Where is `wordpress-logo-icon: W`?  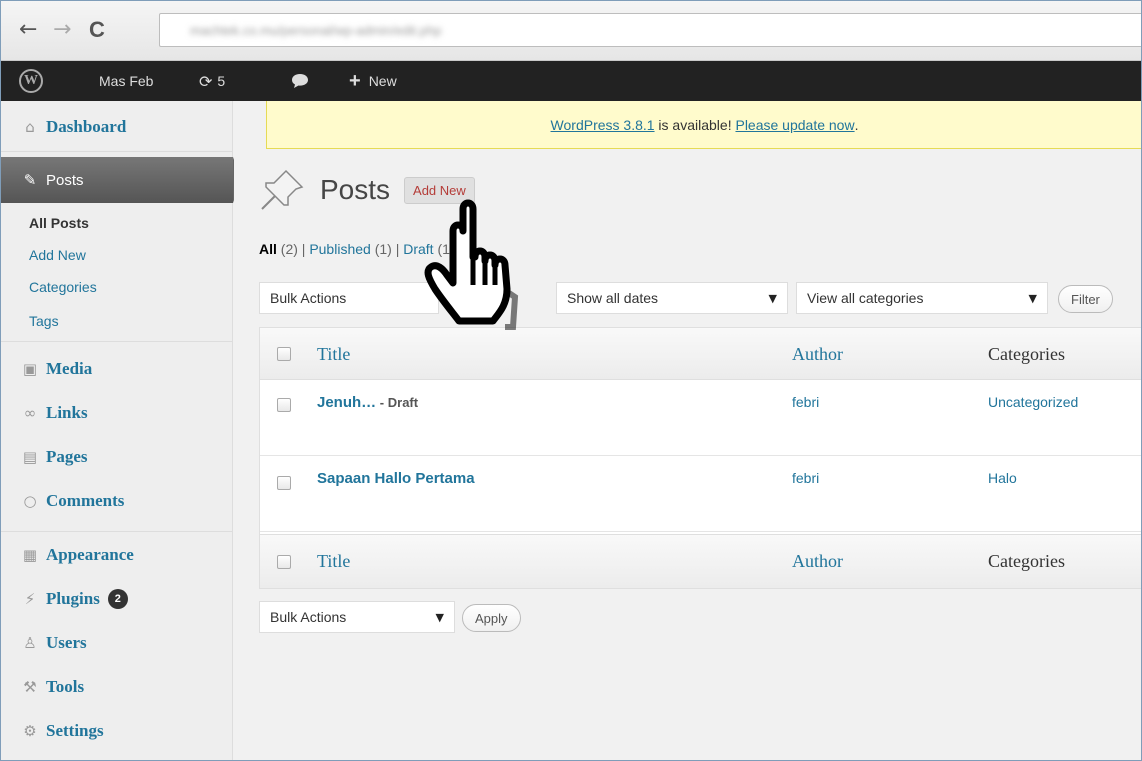
wordpress-logo-icon: W is located at coordinates (31, 81).